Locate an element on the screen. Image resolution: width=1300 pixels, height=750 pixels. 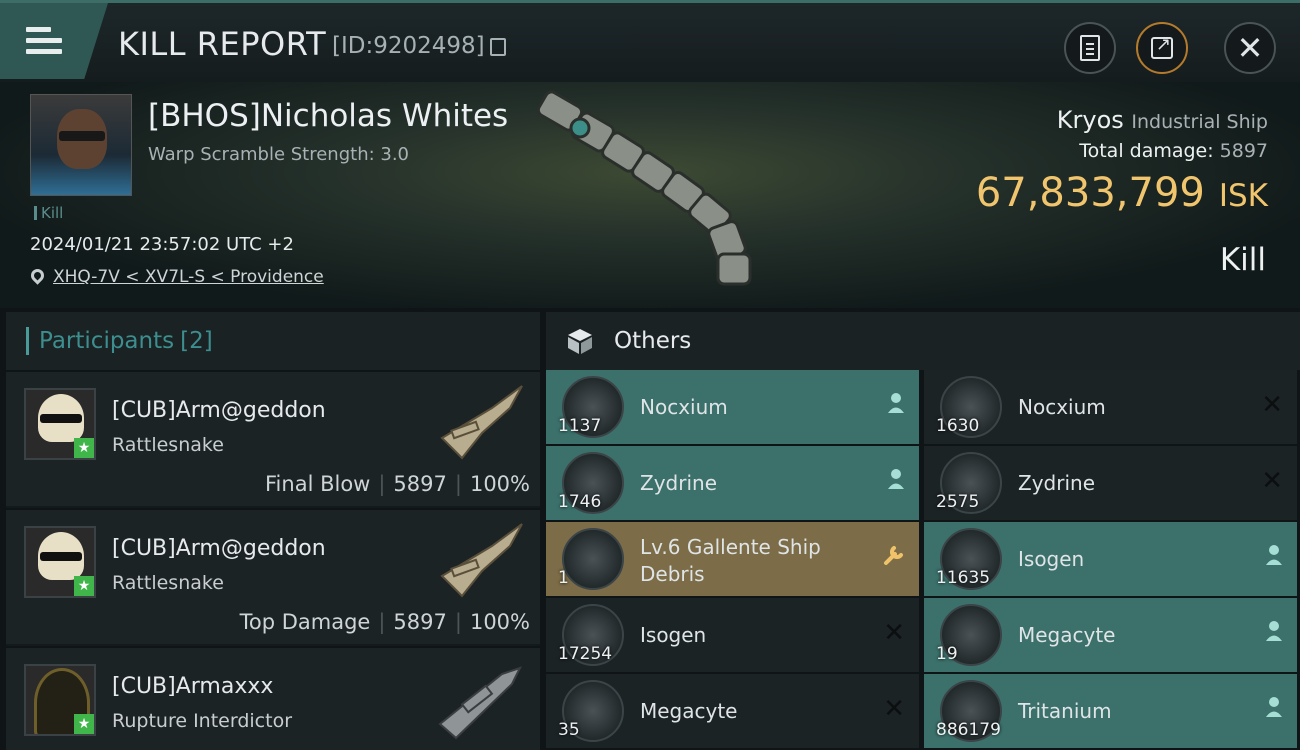
participant-role: Final Blow is located at coordinates (318, 484).